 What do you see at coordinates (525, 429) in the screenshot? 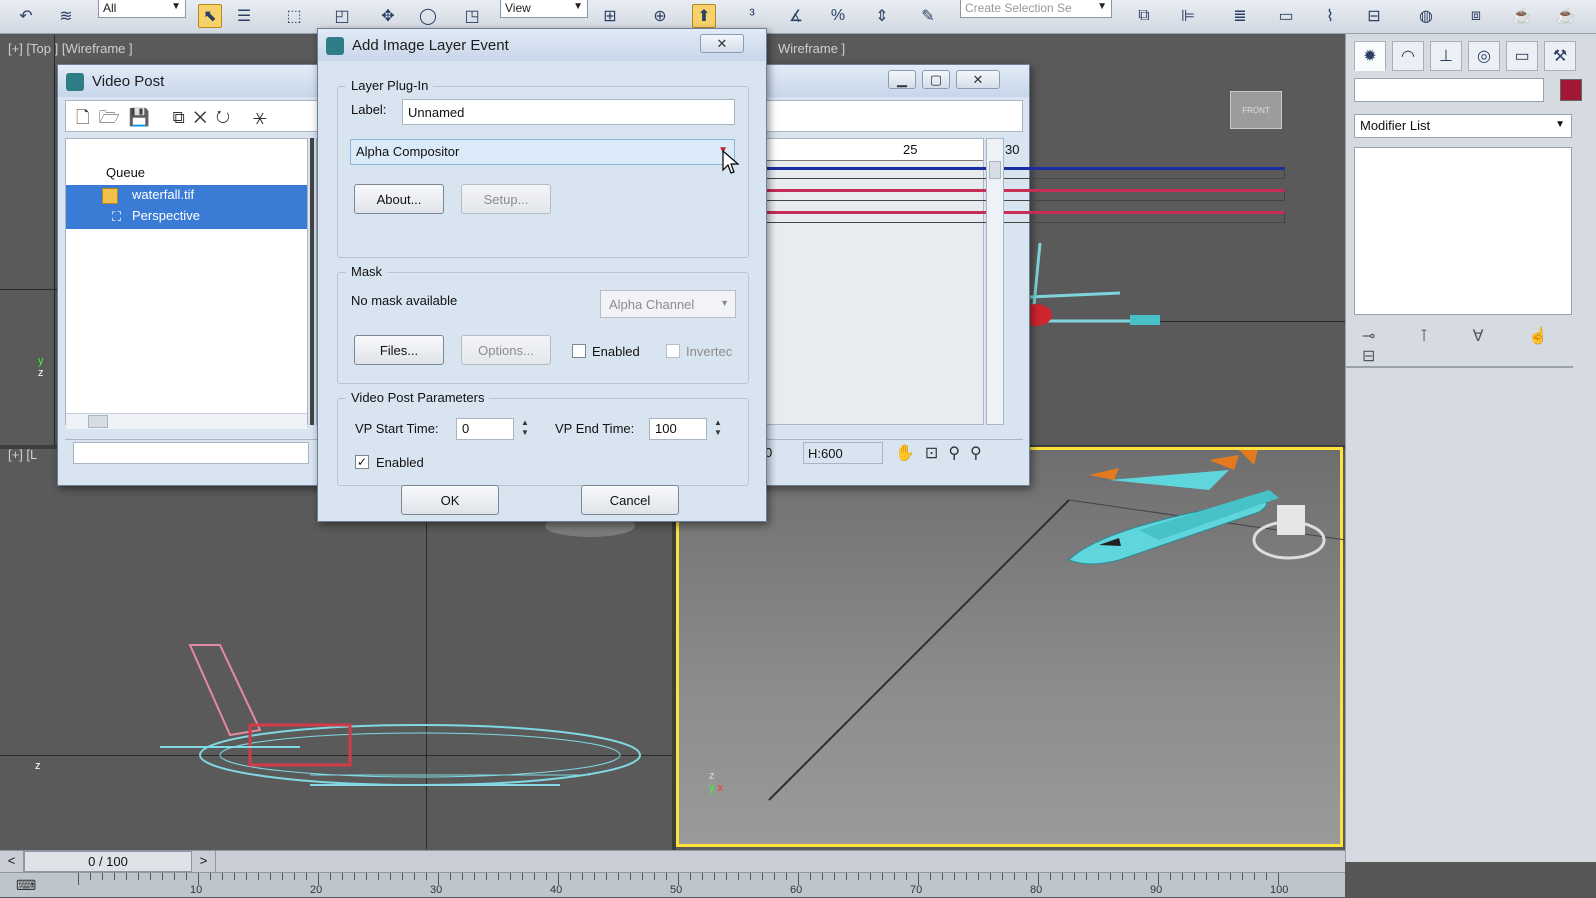
I see `vp-start-spinner: ▲ ▼` at bounding box center [525, 429].